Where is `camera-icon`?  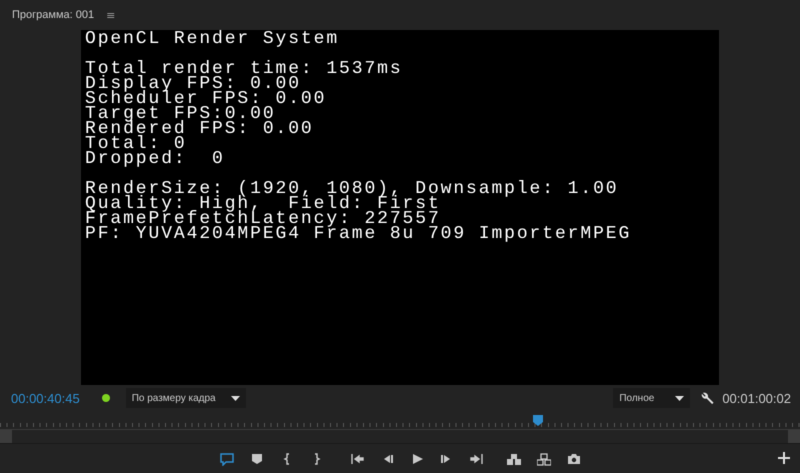
camera-icon is located at coordinates (573, 459).